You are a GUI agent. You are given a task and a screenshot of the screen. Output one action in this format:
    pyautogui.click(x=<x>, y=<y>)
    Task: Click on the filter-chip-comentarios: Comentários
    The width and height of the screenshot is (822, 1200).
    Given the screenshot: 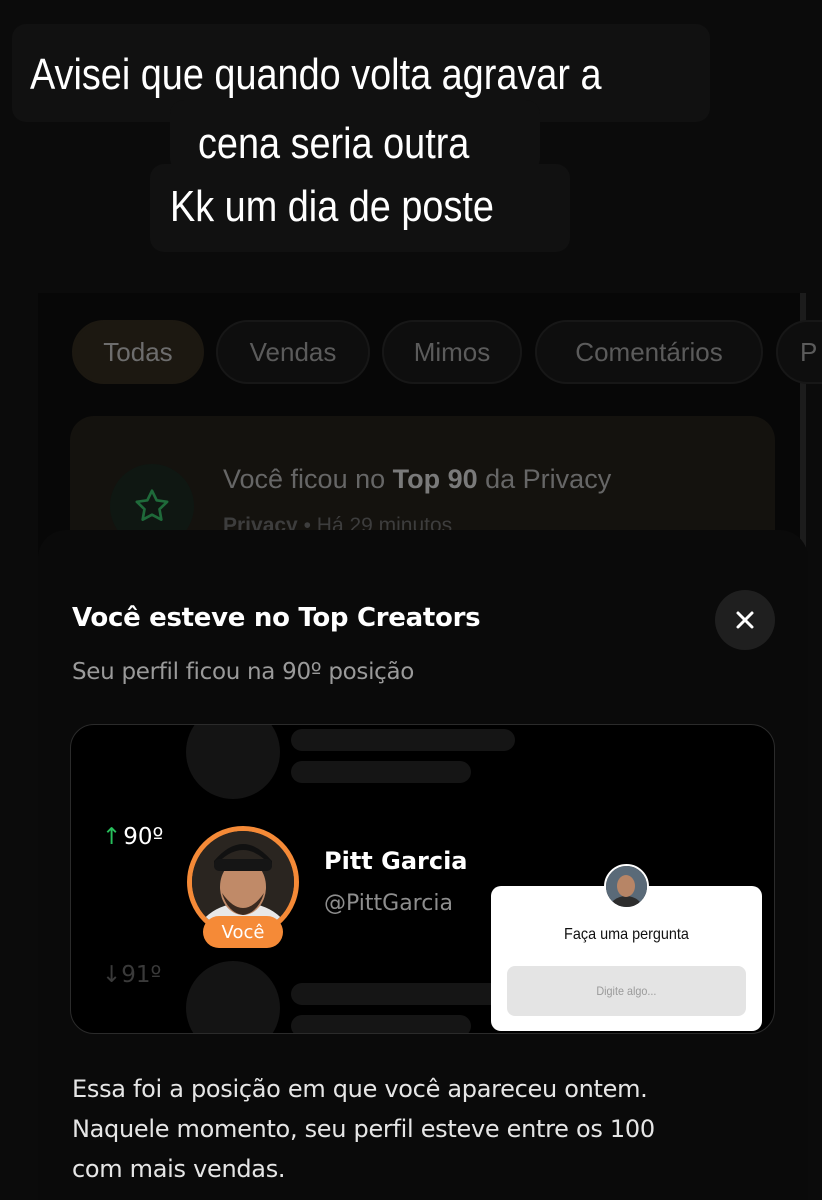 What is the action you would take?
    pyautogui.click(x=649, y=352)
    